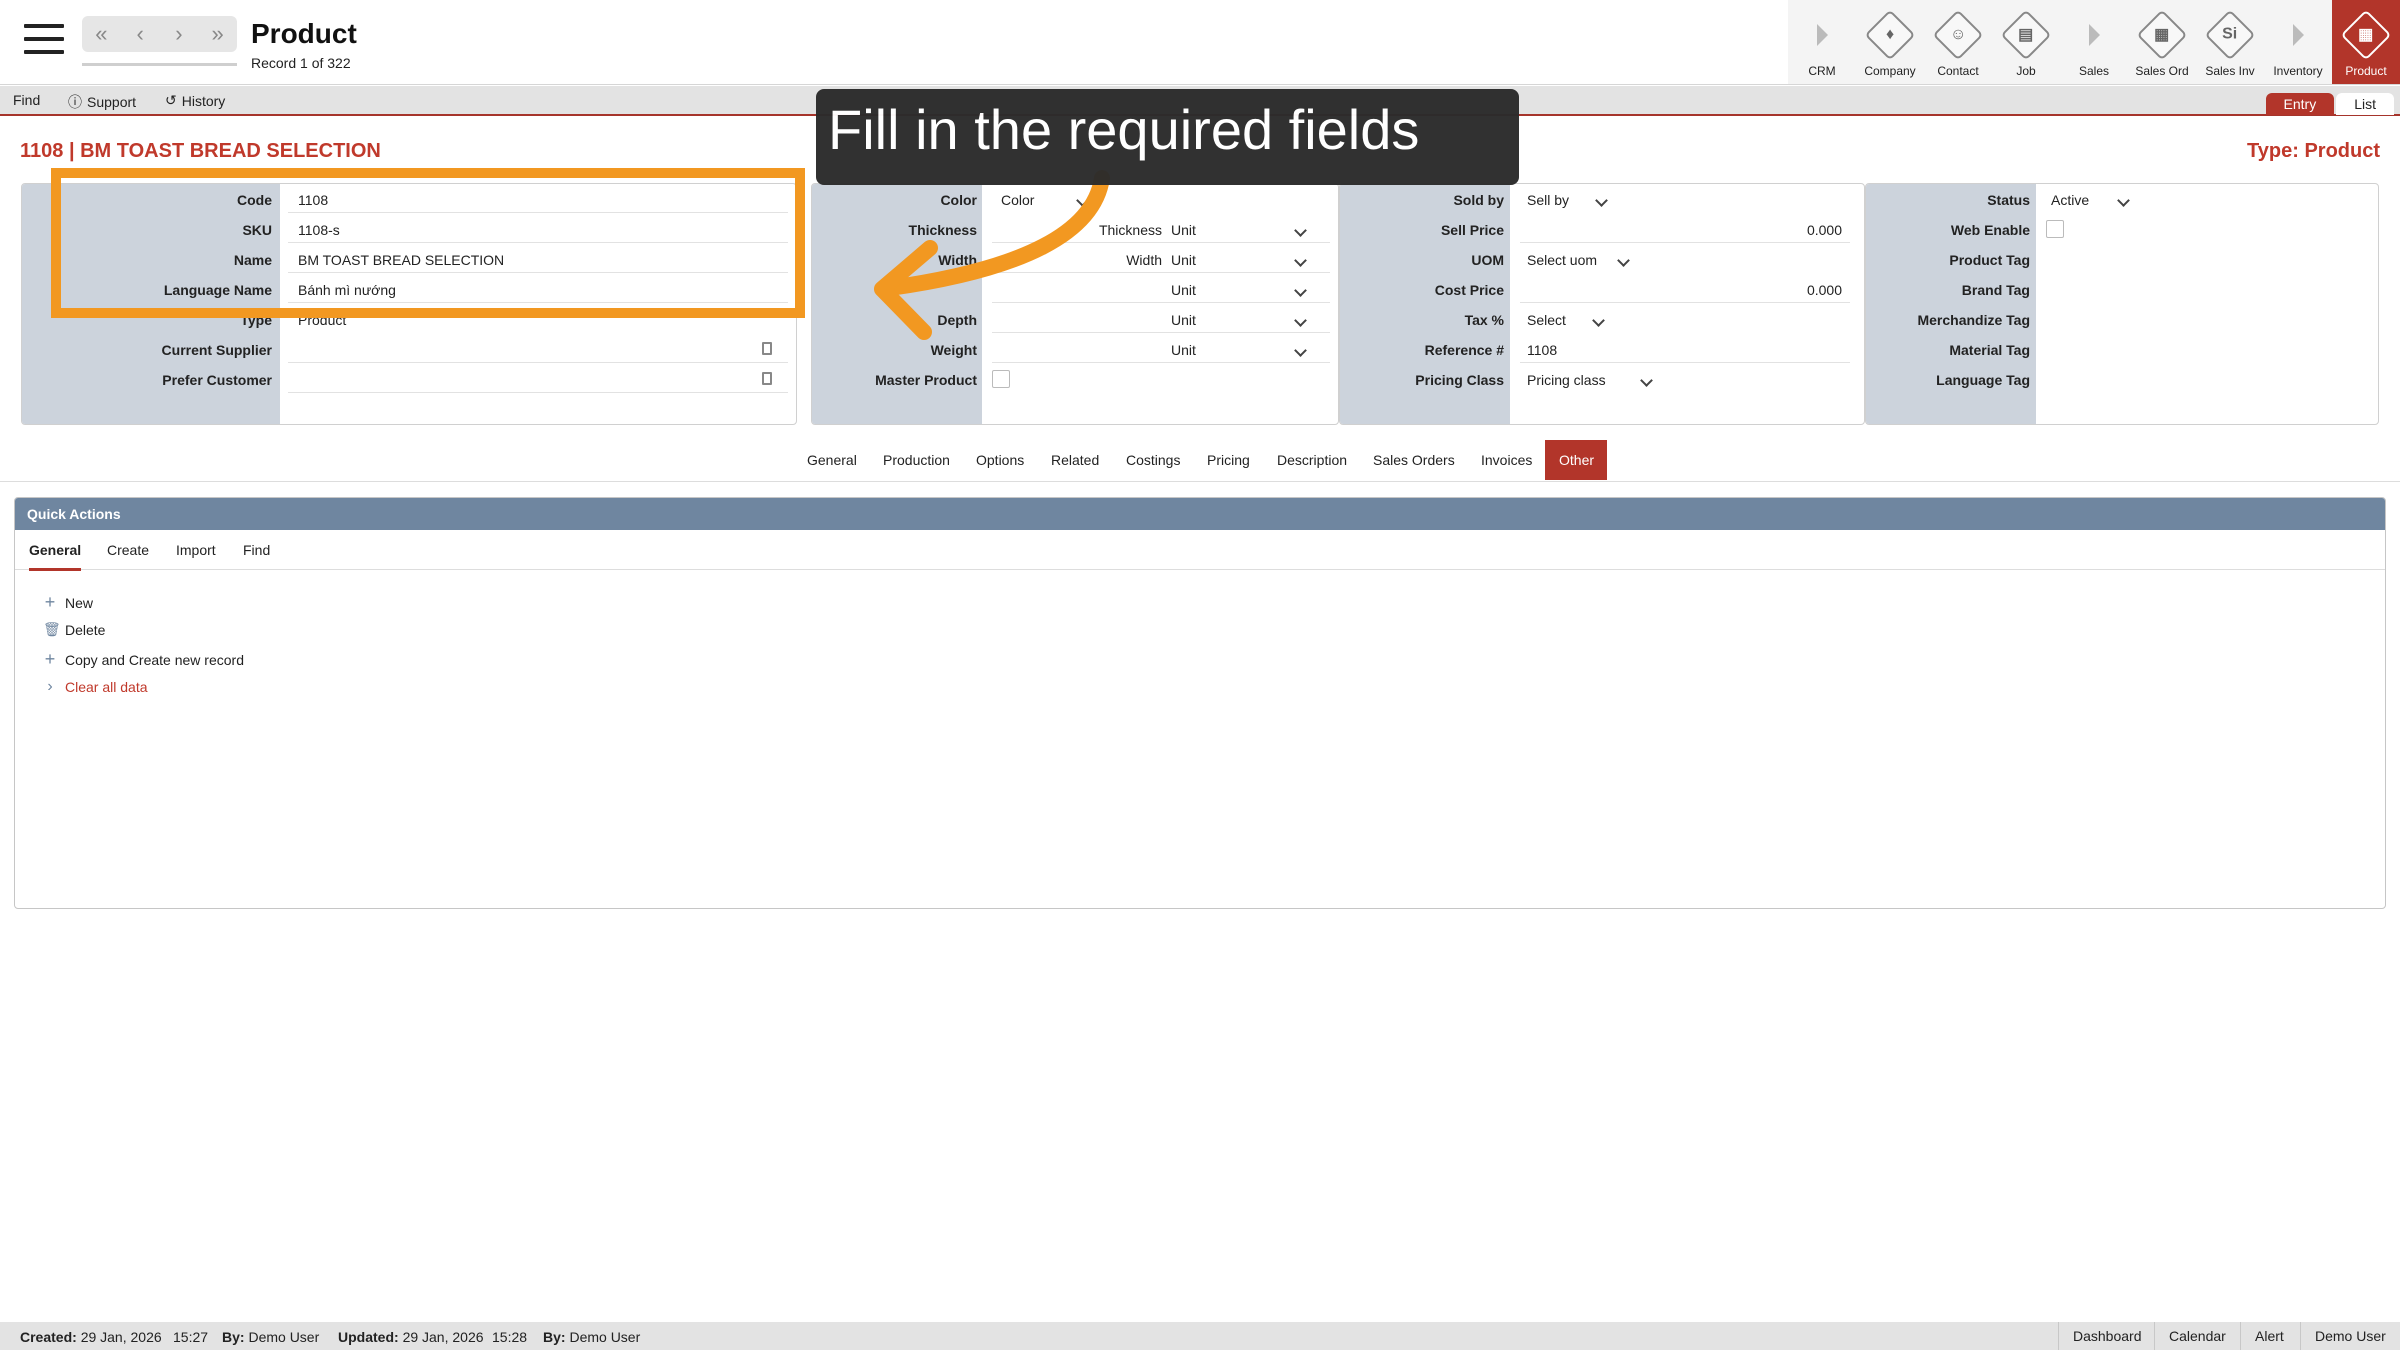 The height and width of the screenshot is (1350, 2400). What do you see at coordinates (1000, 460) in the screenshot?
I see `tab-options: Options` at bounding box center [1000, 460].